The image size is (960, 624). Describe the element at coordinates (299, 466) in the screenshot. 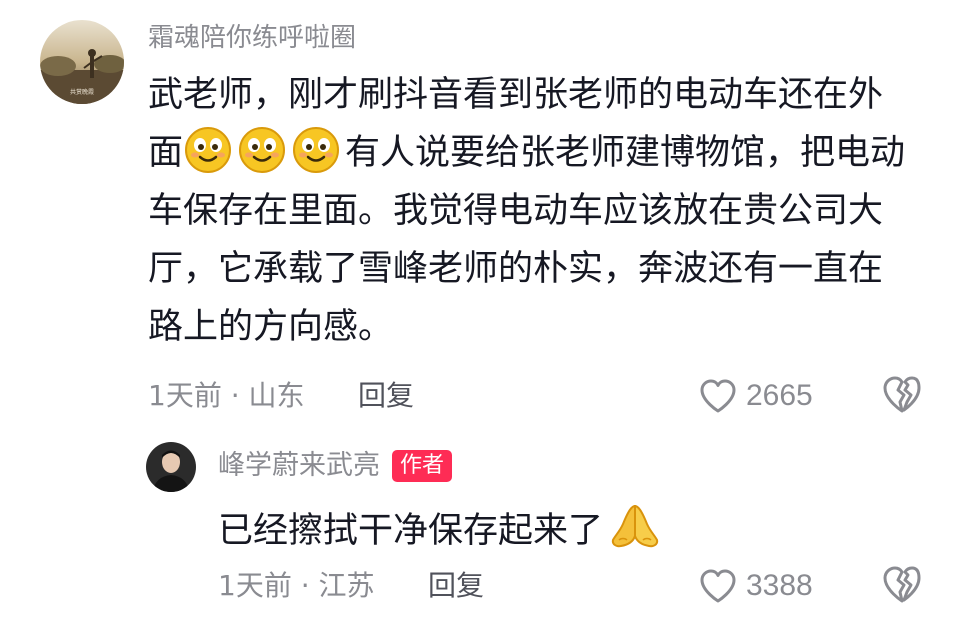

I see `replier-username: 峰学蔚来武亮` at that location.